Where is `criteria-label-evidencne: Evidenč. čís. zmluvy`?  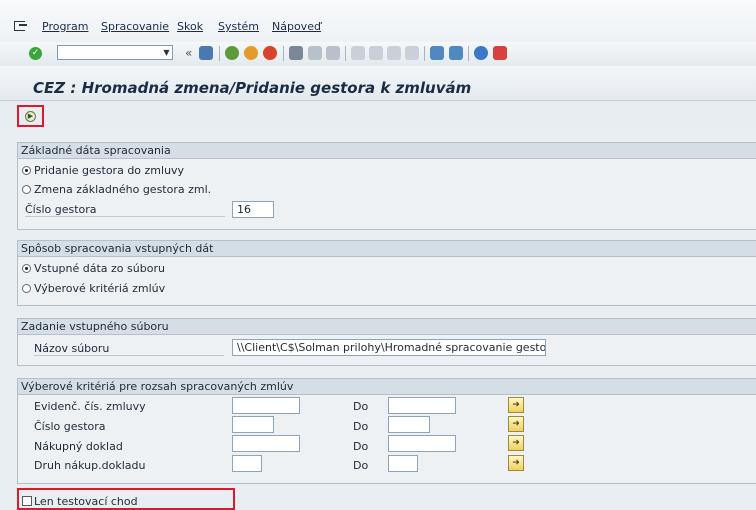
criteria-label-evidencne: Evidenč. čís. zmluvy is located at coordinates (90, 406).